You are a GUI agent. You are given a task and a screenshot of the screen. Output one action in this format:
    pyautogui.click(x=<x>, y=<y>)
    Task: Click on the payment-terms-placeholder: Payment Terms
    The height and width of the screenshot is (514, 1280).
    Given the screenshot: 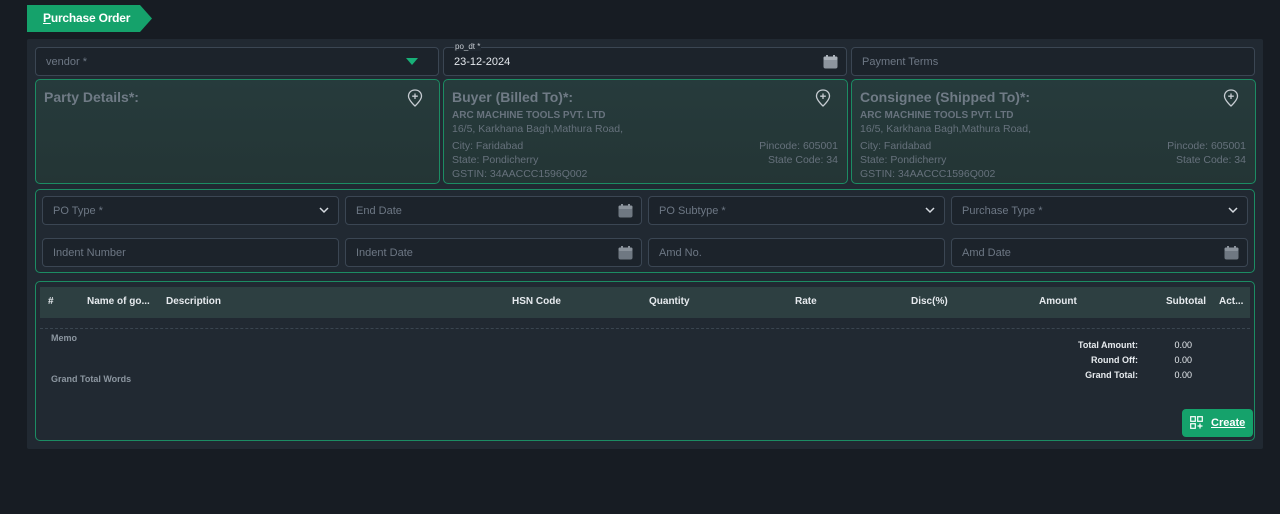 What is the action you would take?
    pyautogui.click(x=900, y=62)
    